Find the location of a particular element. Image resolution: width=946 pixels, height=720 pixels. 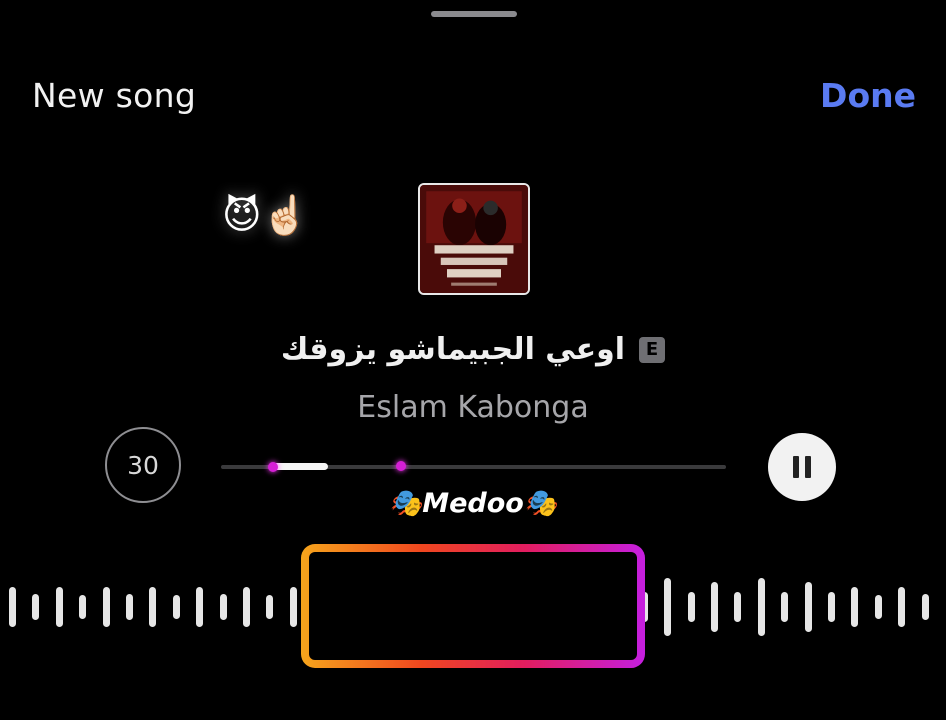

clip-selection-frame is located at coordinates (473, 606).